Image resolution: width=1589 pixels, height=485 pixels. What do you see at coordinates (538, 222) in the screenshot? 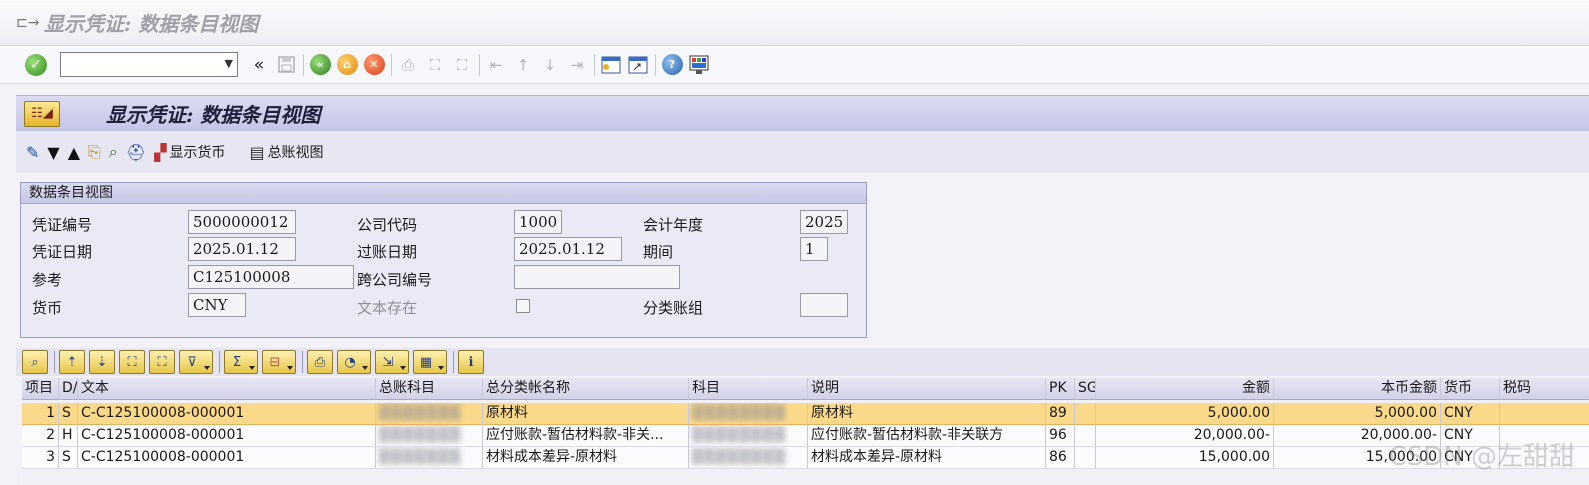
I see `company-code-field: 1000` at bounding box center [538, 222].